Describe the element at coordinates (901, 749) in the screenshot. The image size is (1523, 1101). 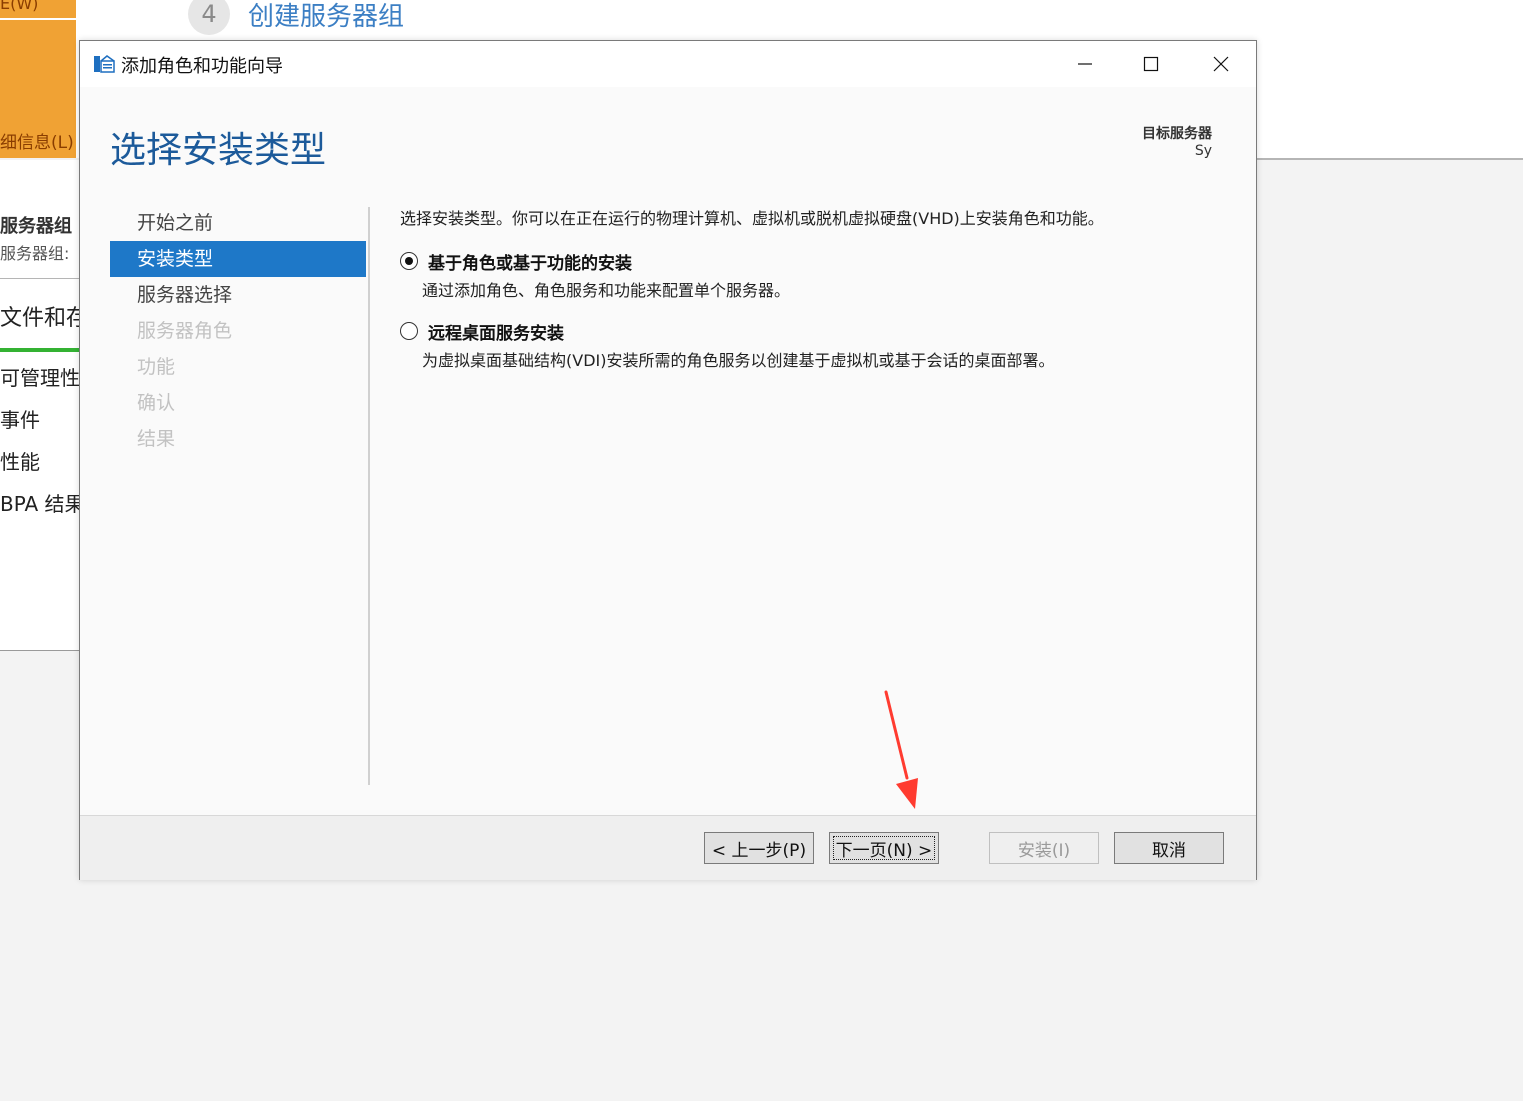
I see `annotation-arrow-icon` at that location.